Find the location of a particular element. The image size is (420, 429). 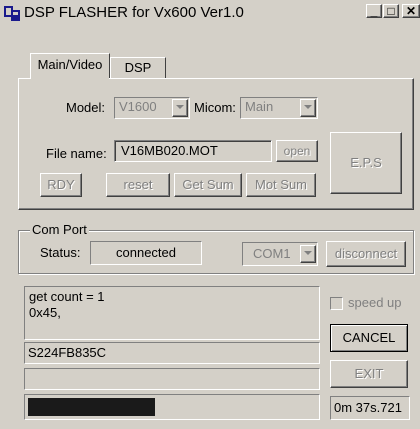

maximize-icon: □ is located at coordinates (391, 11).